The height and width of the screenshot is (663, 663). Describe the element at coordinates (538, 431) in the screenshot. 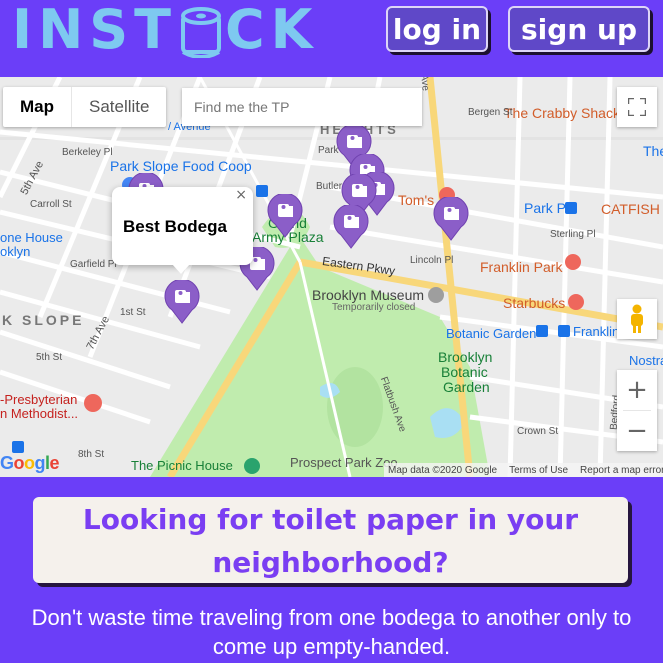

I see `street-label: Crown St` at that location.